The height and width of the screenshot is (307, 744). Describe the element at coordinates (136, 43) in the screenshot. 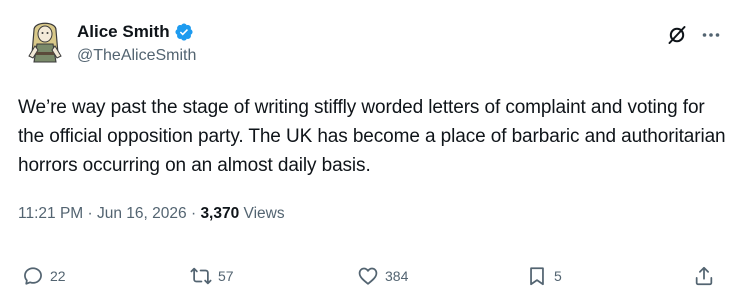

I see `author-names: Alice Smith @TheAliceSmith` at that location.